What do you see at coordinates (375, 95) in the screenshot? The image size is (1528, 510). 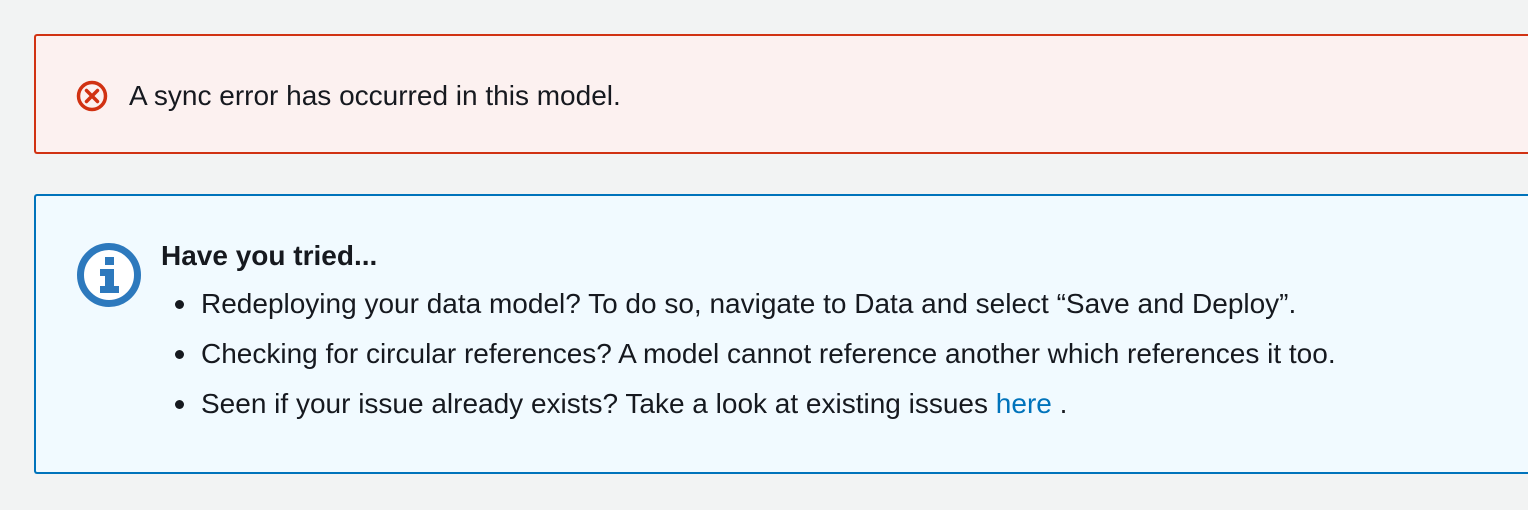 I see `error-message: A sync error has occurred in this model.` at bounding box center [375, 95].